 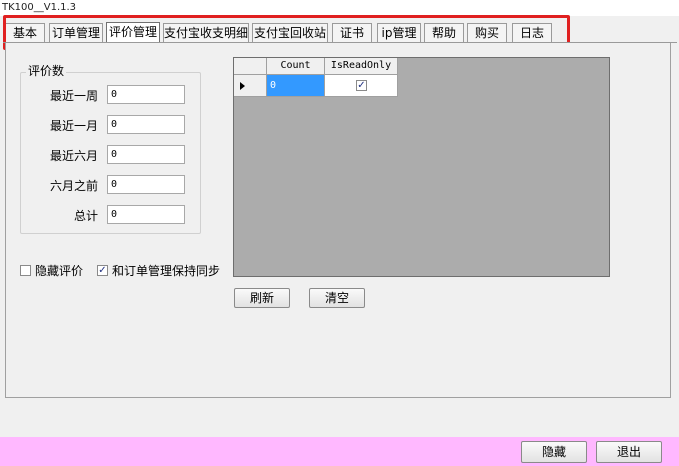 What do you see at coordinates (73, 156) in the screenshot?
I see `label-last-six-months: 最近六月` at bounding box center [73, 156].